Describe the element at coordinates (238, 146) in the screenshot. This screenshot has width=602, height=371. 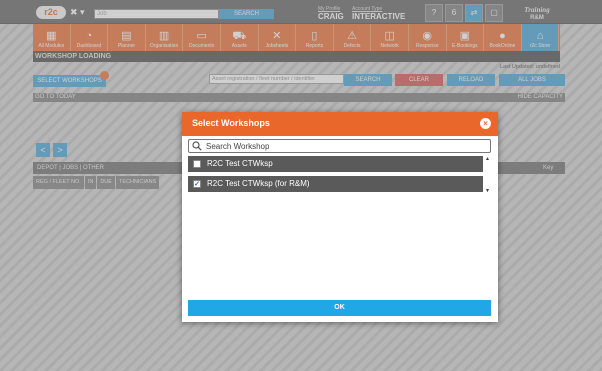
I see `workshop-search-placeholder: Search Workshop` at that location.